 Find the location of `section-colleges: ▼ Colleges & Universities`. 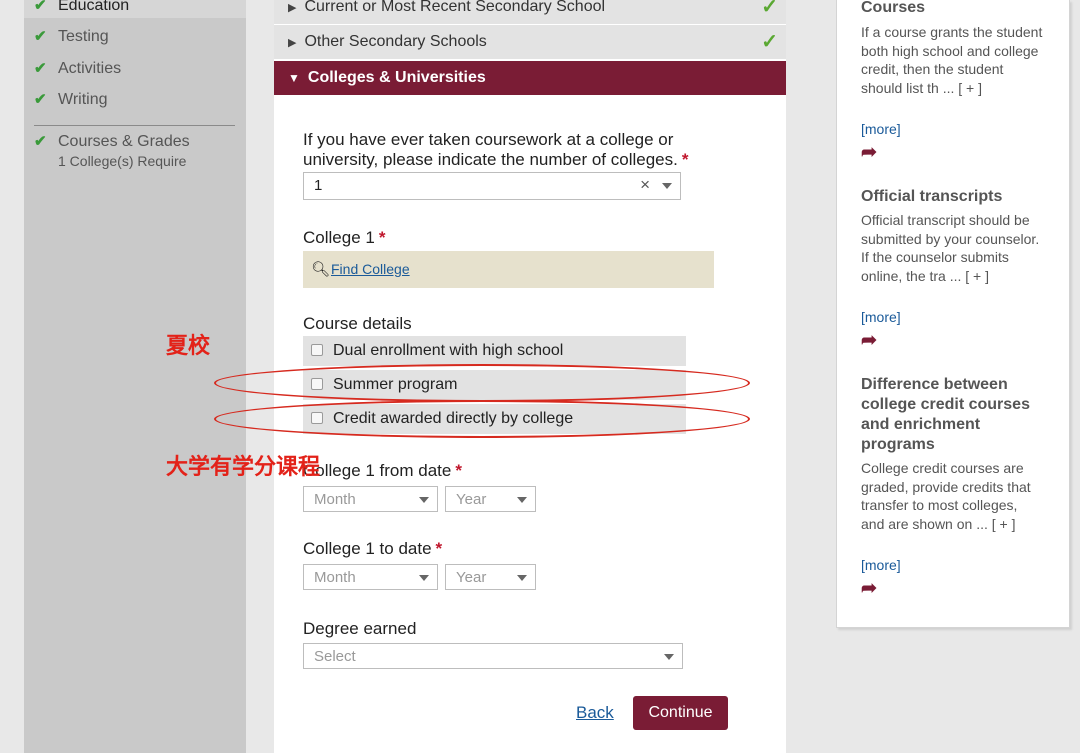

section-colleges: ▼ Colleges & Universities is located at coordinates (530, 78).